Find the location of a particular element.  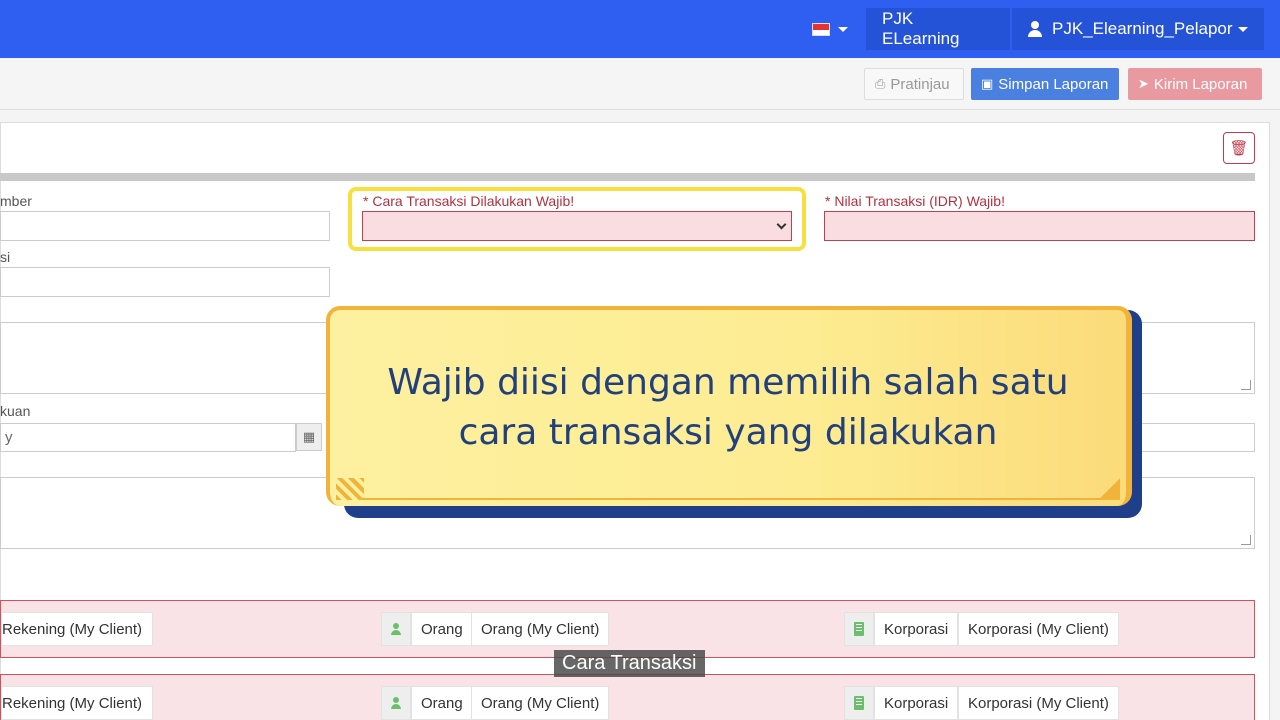

callout-line-2: cara transaksi yang dilakukan is located at coordinates (728, 432).